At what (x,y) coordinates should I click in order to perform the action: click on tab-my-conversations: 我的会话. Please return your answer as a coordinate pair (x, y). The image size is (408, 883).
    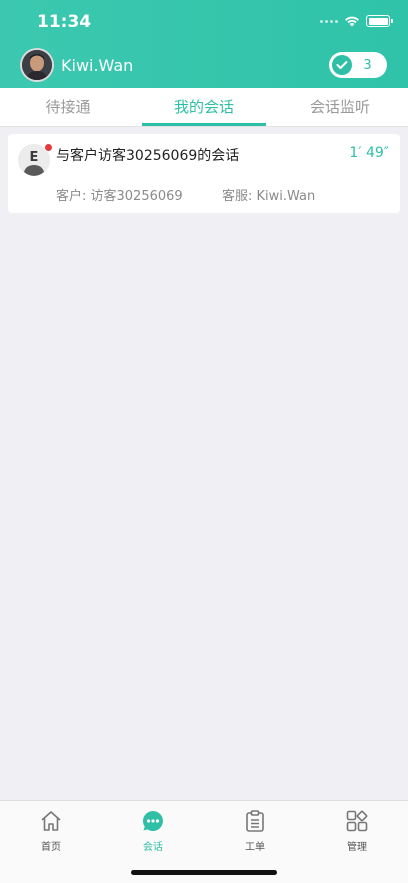
    Looking at the image, I should click on (204, 107).